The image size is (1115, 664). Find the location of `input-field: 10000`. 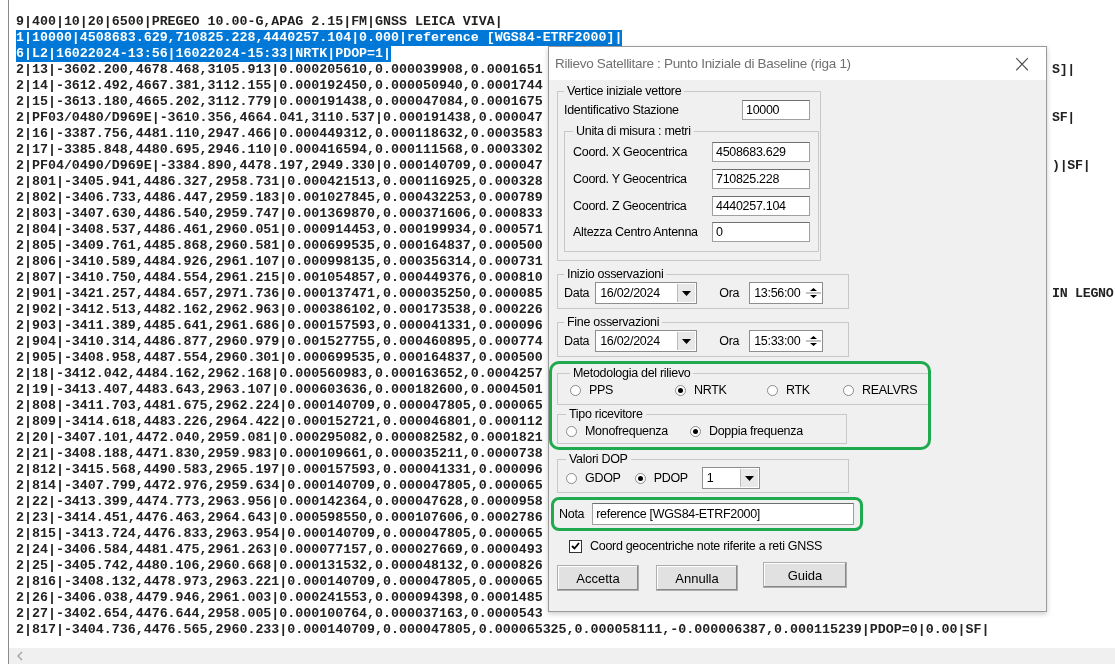

input-field: 10000 is located at coordinates (776, 110).